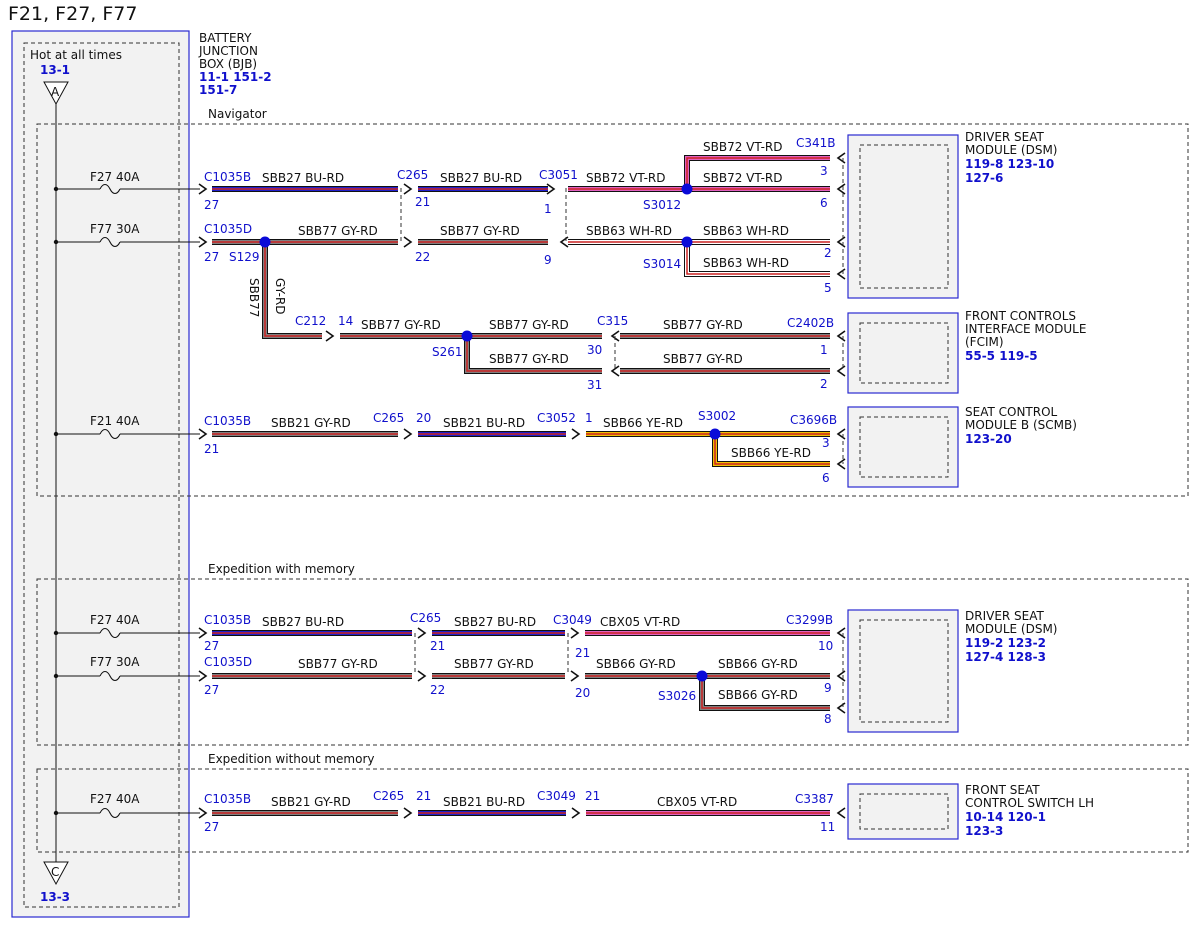 This screenshot has height=927, width=1200. What do you see at coordinates (827, 827) in the screenshot?
I see `conn-n-c3387-pin: 11` at bounding box center [827, 827].